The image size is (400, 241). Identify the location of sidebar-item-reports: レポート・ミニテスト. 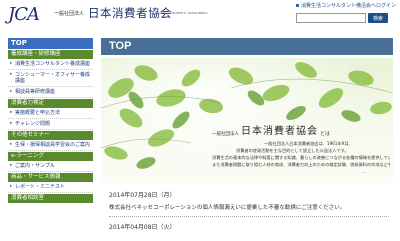
(50, 187).